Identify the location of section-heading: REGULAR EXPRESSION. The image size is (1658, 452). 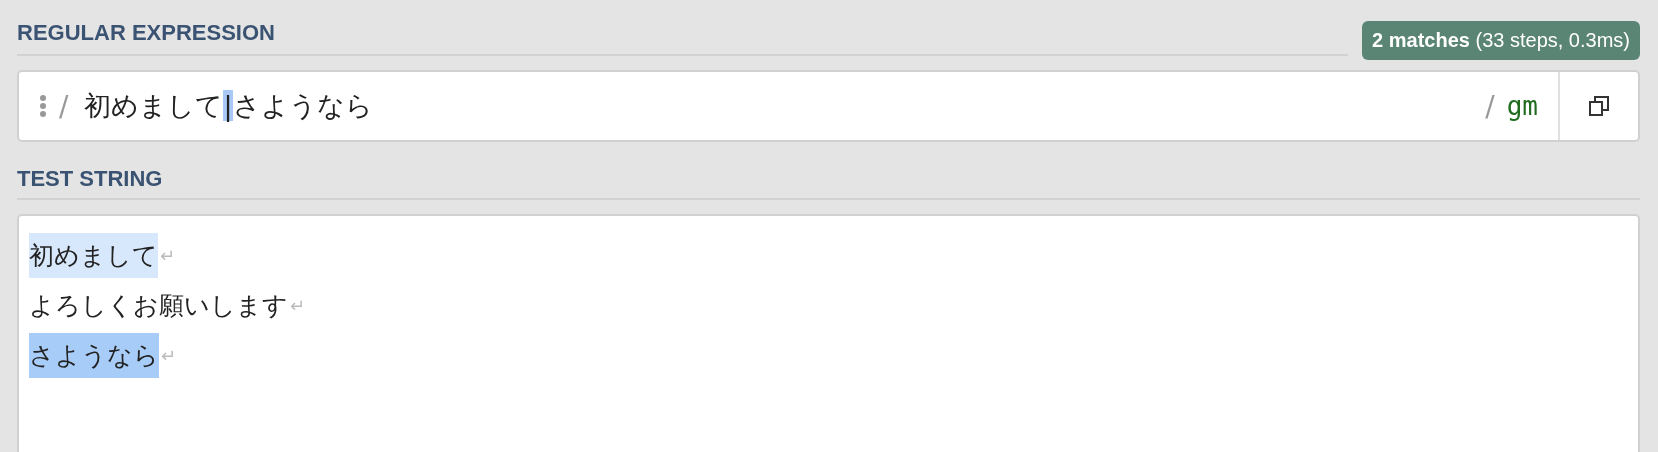
(683, 38).